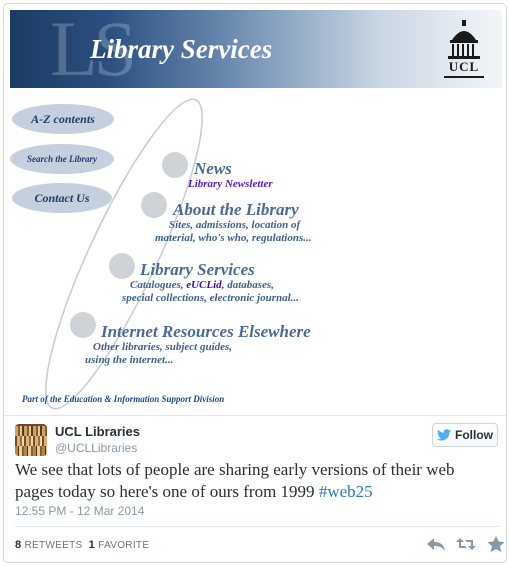 The width and height of the screenshot is (510, 566). I want to click on section-news: News Library Newsletter, so click(230, 175).